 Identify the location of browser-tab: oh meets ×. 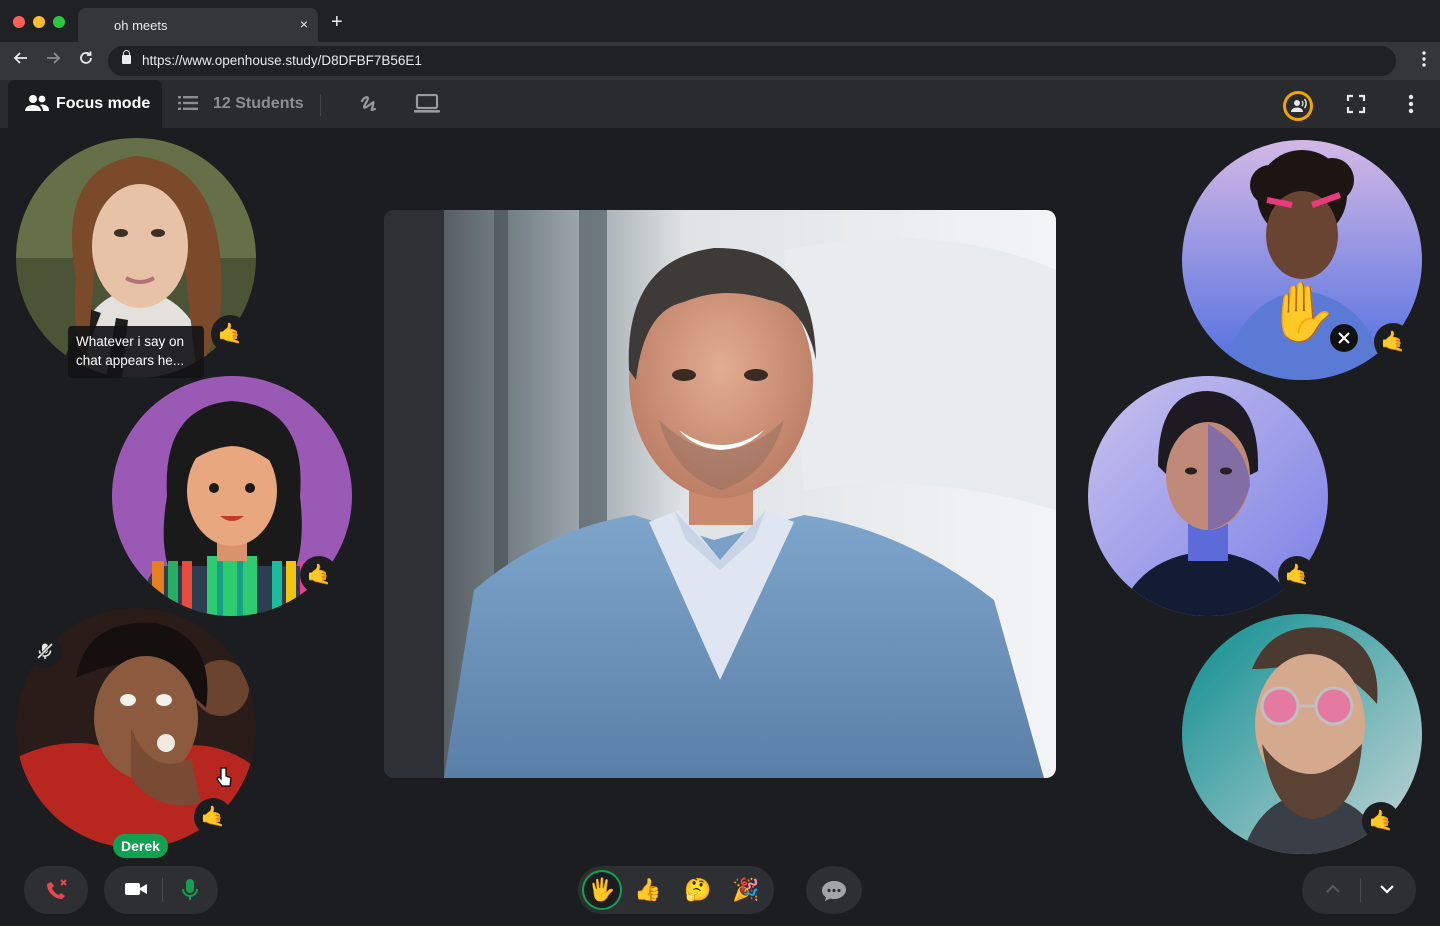
(198, 25).